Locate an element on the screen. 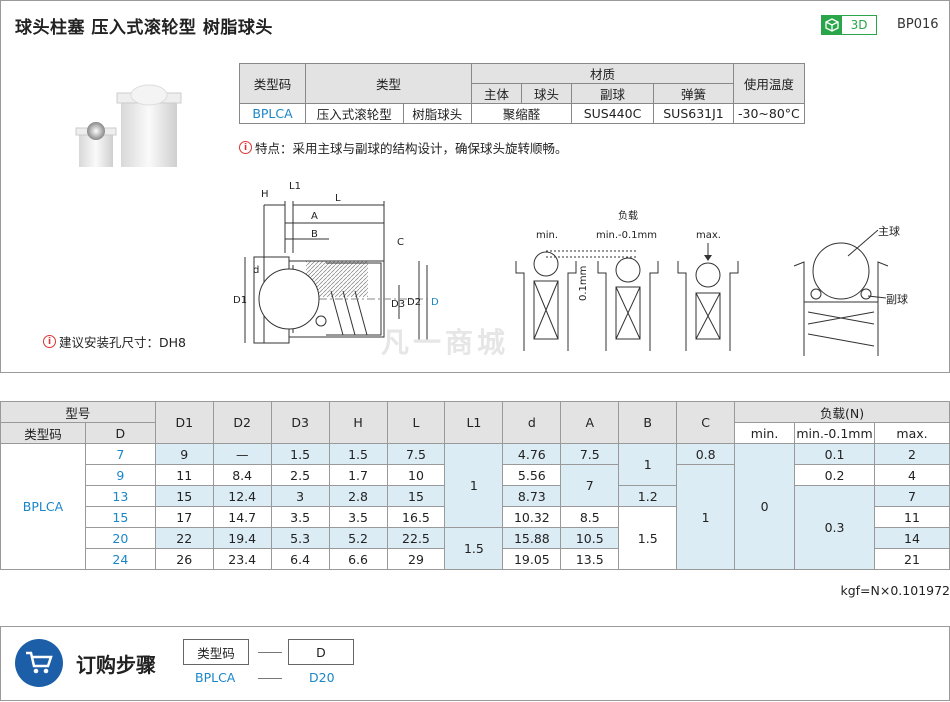 This screenshot has width=950, height=702. dim-L-label: L is located at coordinates (338, 198).